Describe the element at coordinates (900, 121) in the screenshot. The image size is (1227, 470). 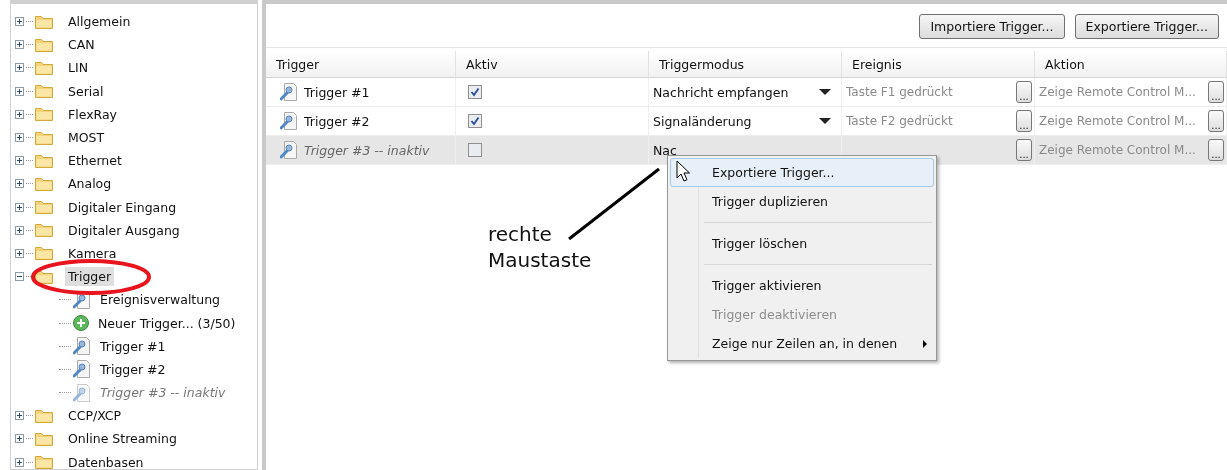
I see `event-text: Taste F2 gedrückt` at that location.